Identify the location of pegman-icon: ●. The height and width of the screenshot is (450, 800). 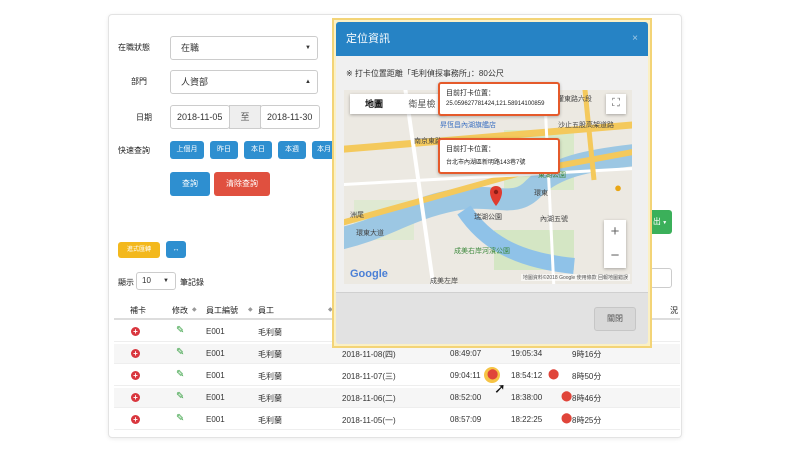
(618, 187).